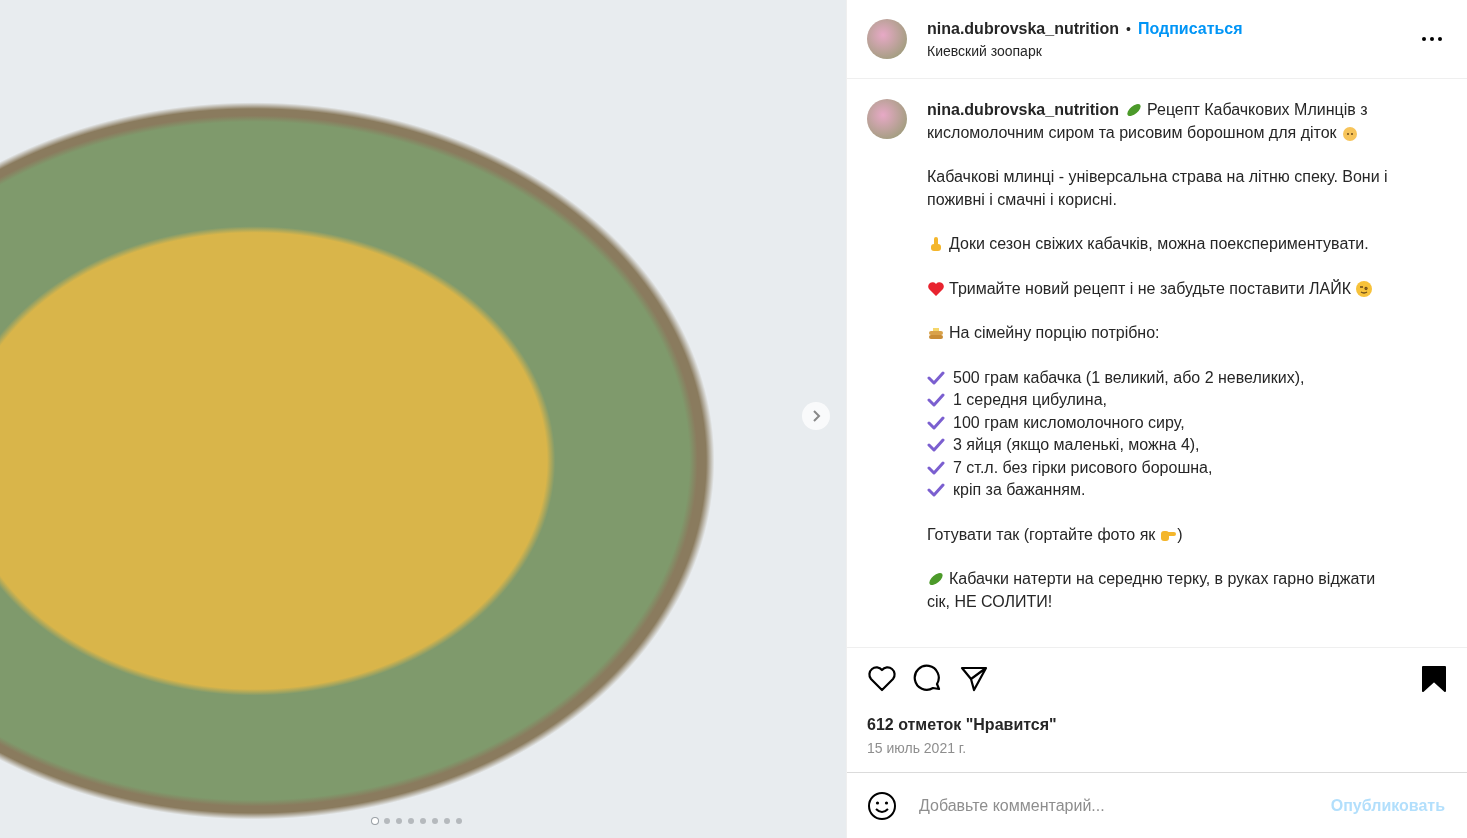  What do you see at coordinates (1041, 534) in the screenshot?
I see `caption-text: Готувати так (гортайте фото як` at bounding box center [1041, 534].